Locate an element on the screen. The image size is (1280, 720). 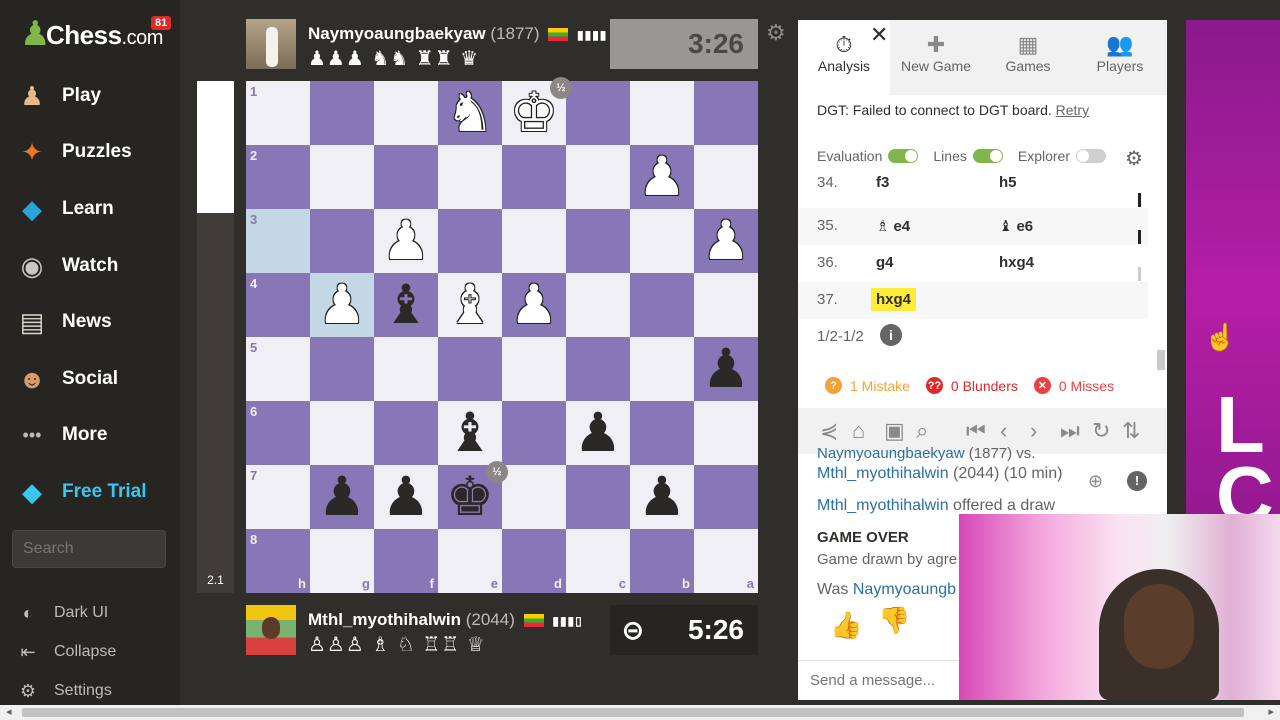
square-b3 is located at coordinates (662, 241).